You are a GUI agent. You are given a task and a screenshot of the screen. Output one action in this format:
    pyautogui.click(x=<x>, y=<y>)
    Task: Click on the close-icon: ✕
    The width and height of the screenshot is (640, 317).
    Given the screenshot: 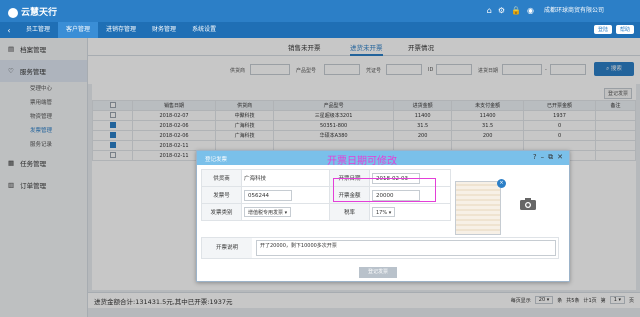 What is the action you would take?
    pyautogui.click(x=560, y=157)
    